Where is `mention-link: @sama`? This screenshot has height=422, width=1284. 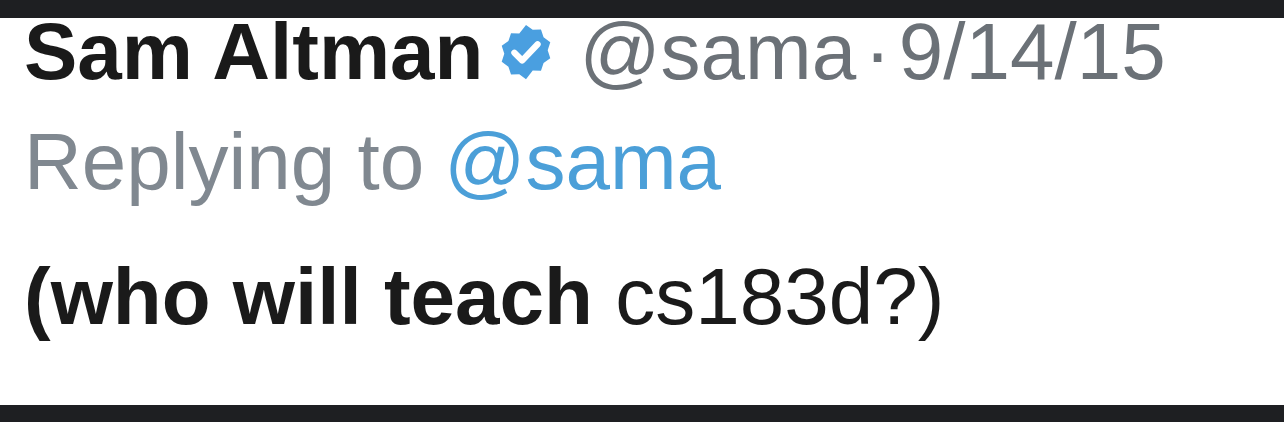 mention-link: @sama is located at coordinates (583, 162).